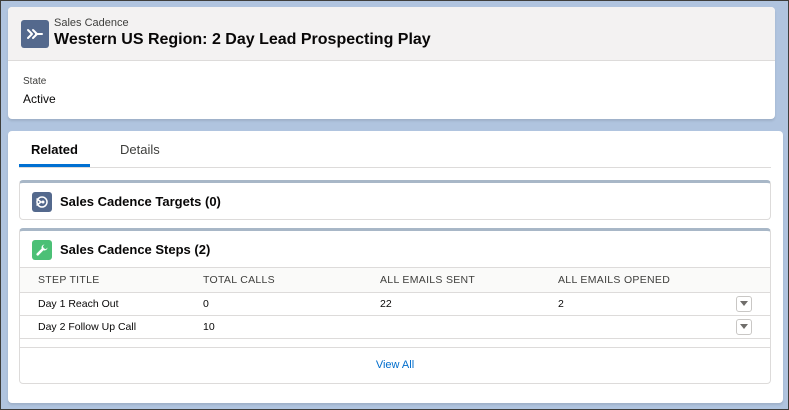 This screenshot has height=410, width=789. Describe the element at coordinates (395, 249) in the screenshot. I see `card-header: Sales Cadence Steps (2)` at that location.